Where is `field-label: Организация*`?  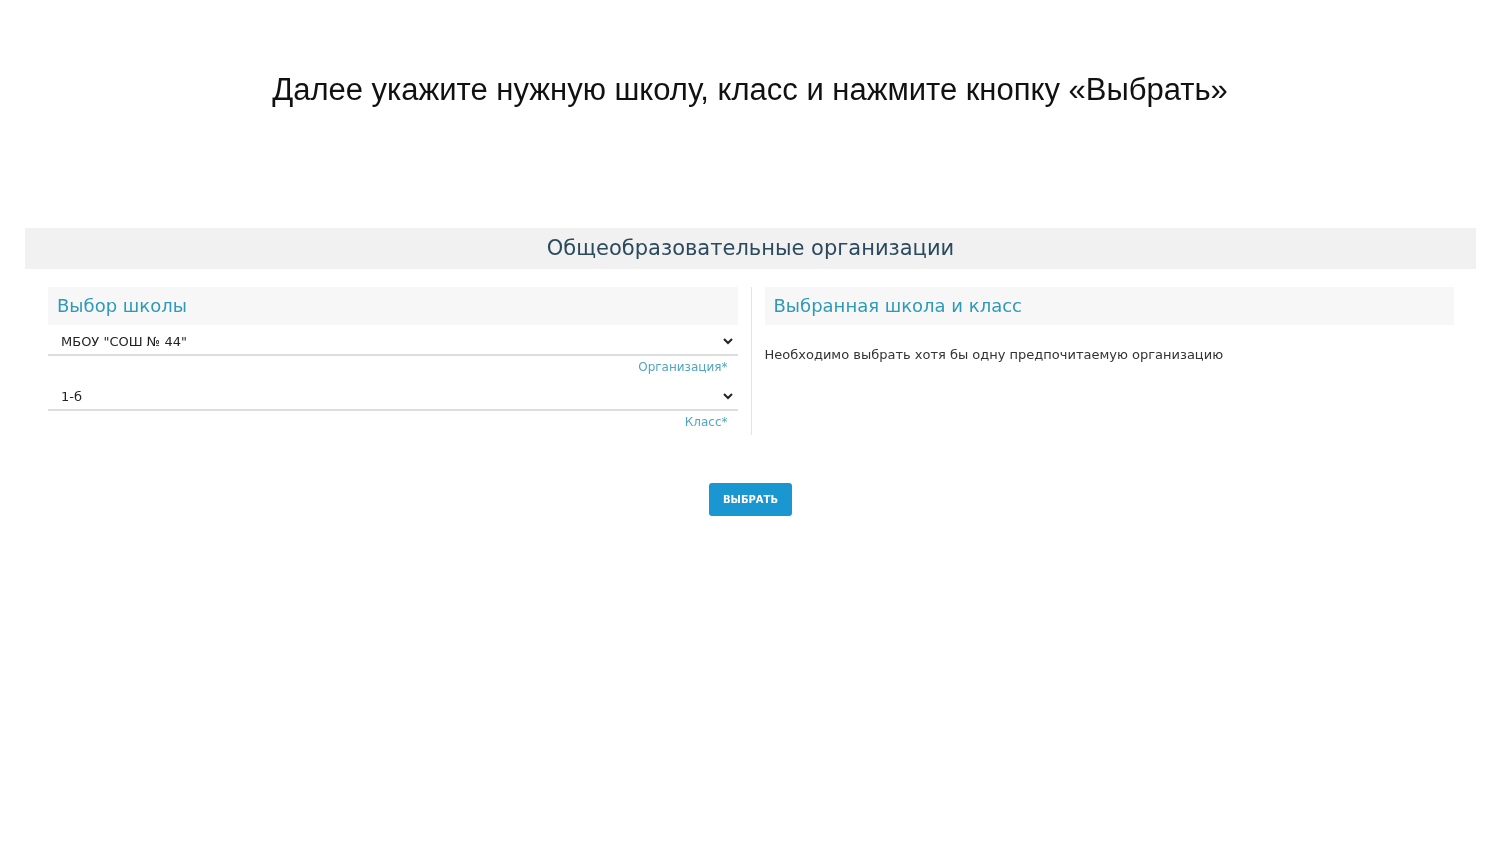
field-label: Организация* is located at coordinates (683, 367).